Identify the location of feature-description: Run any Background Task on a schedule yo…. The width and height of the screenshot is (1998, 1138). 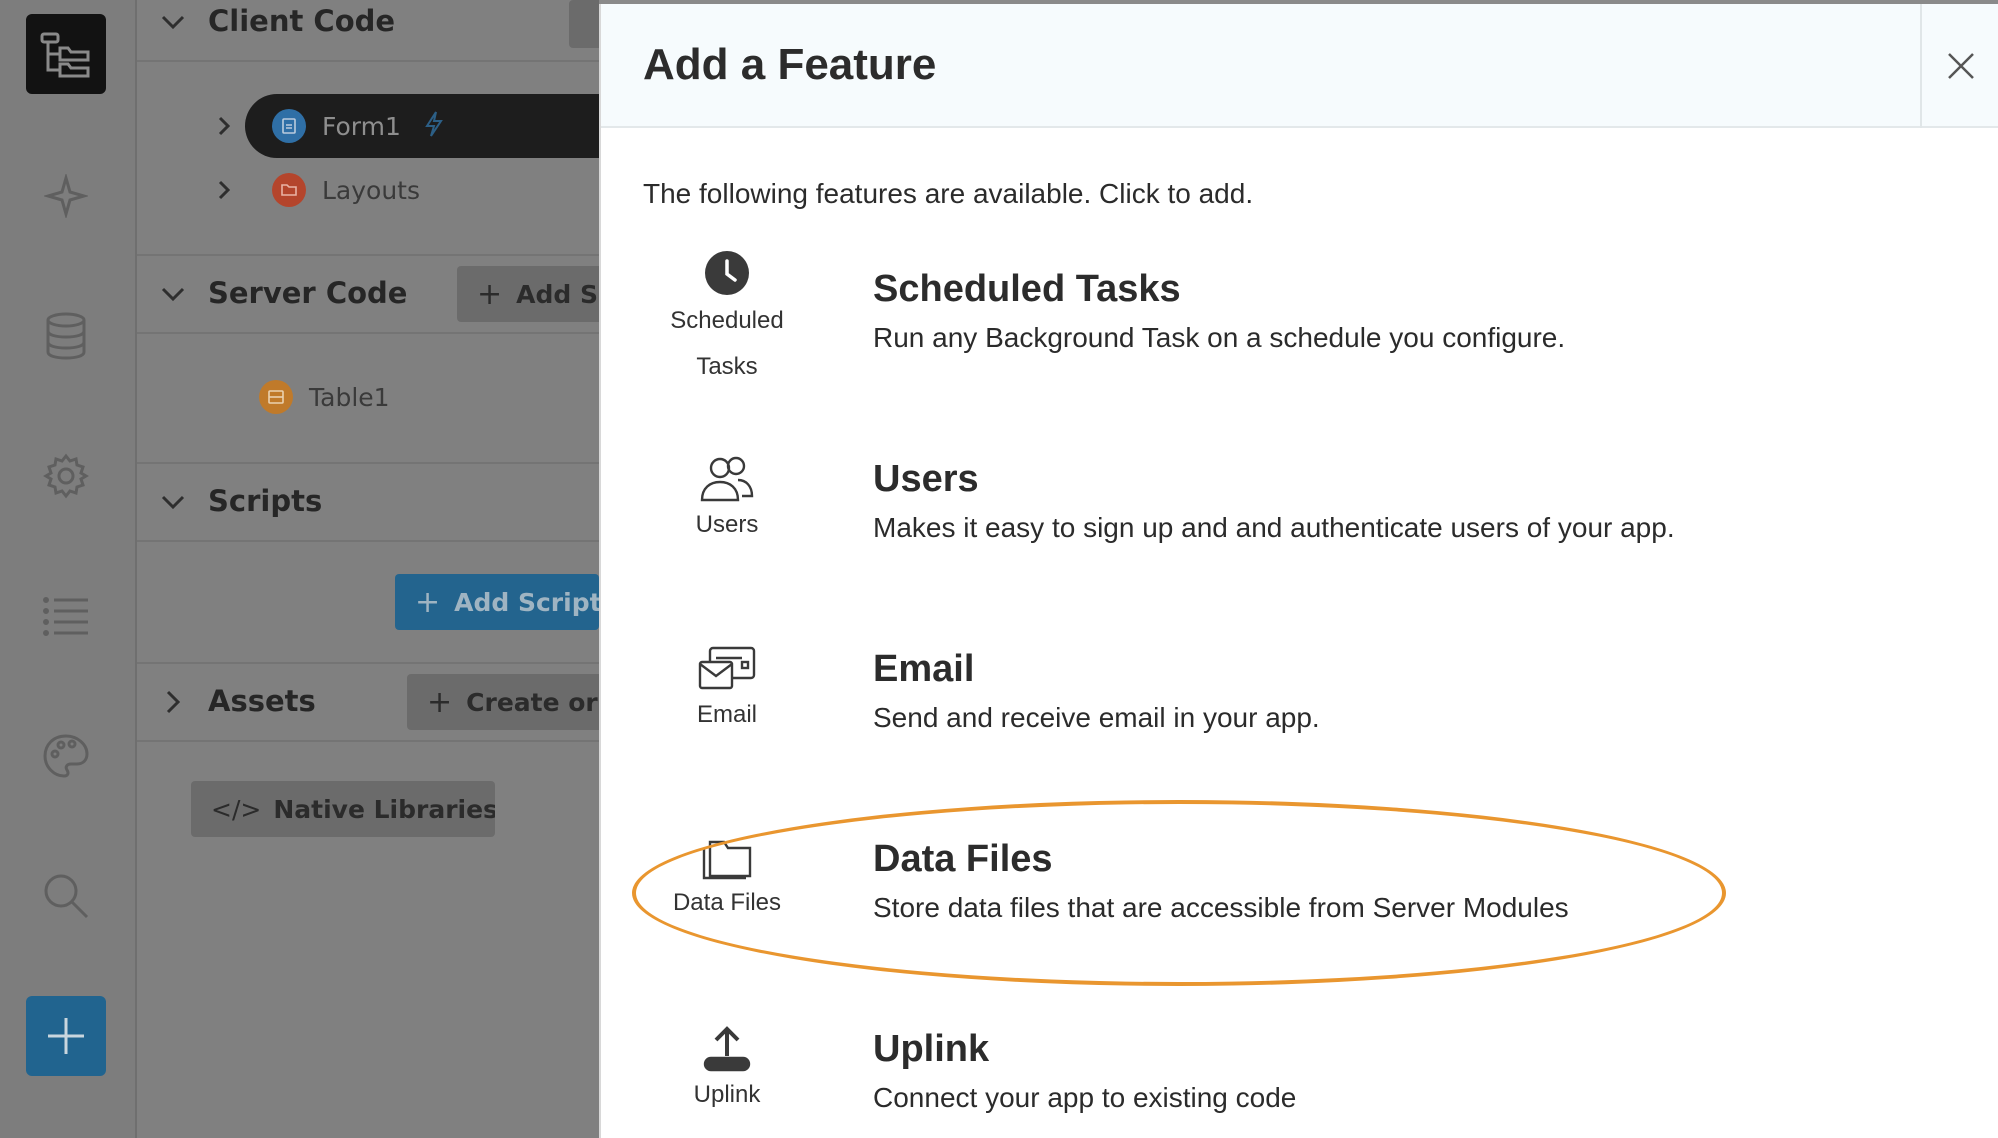
(1219, 337).